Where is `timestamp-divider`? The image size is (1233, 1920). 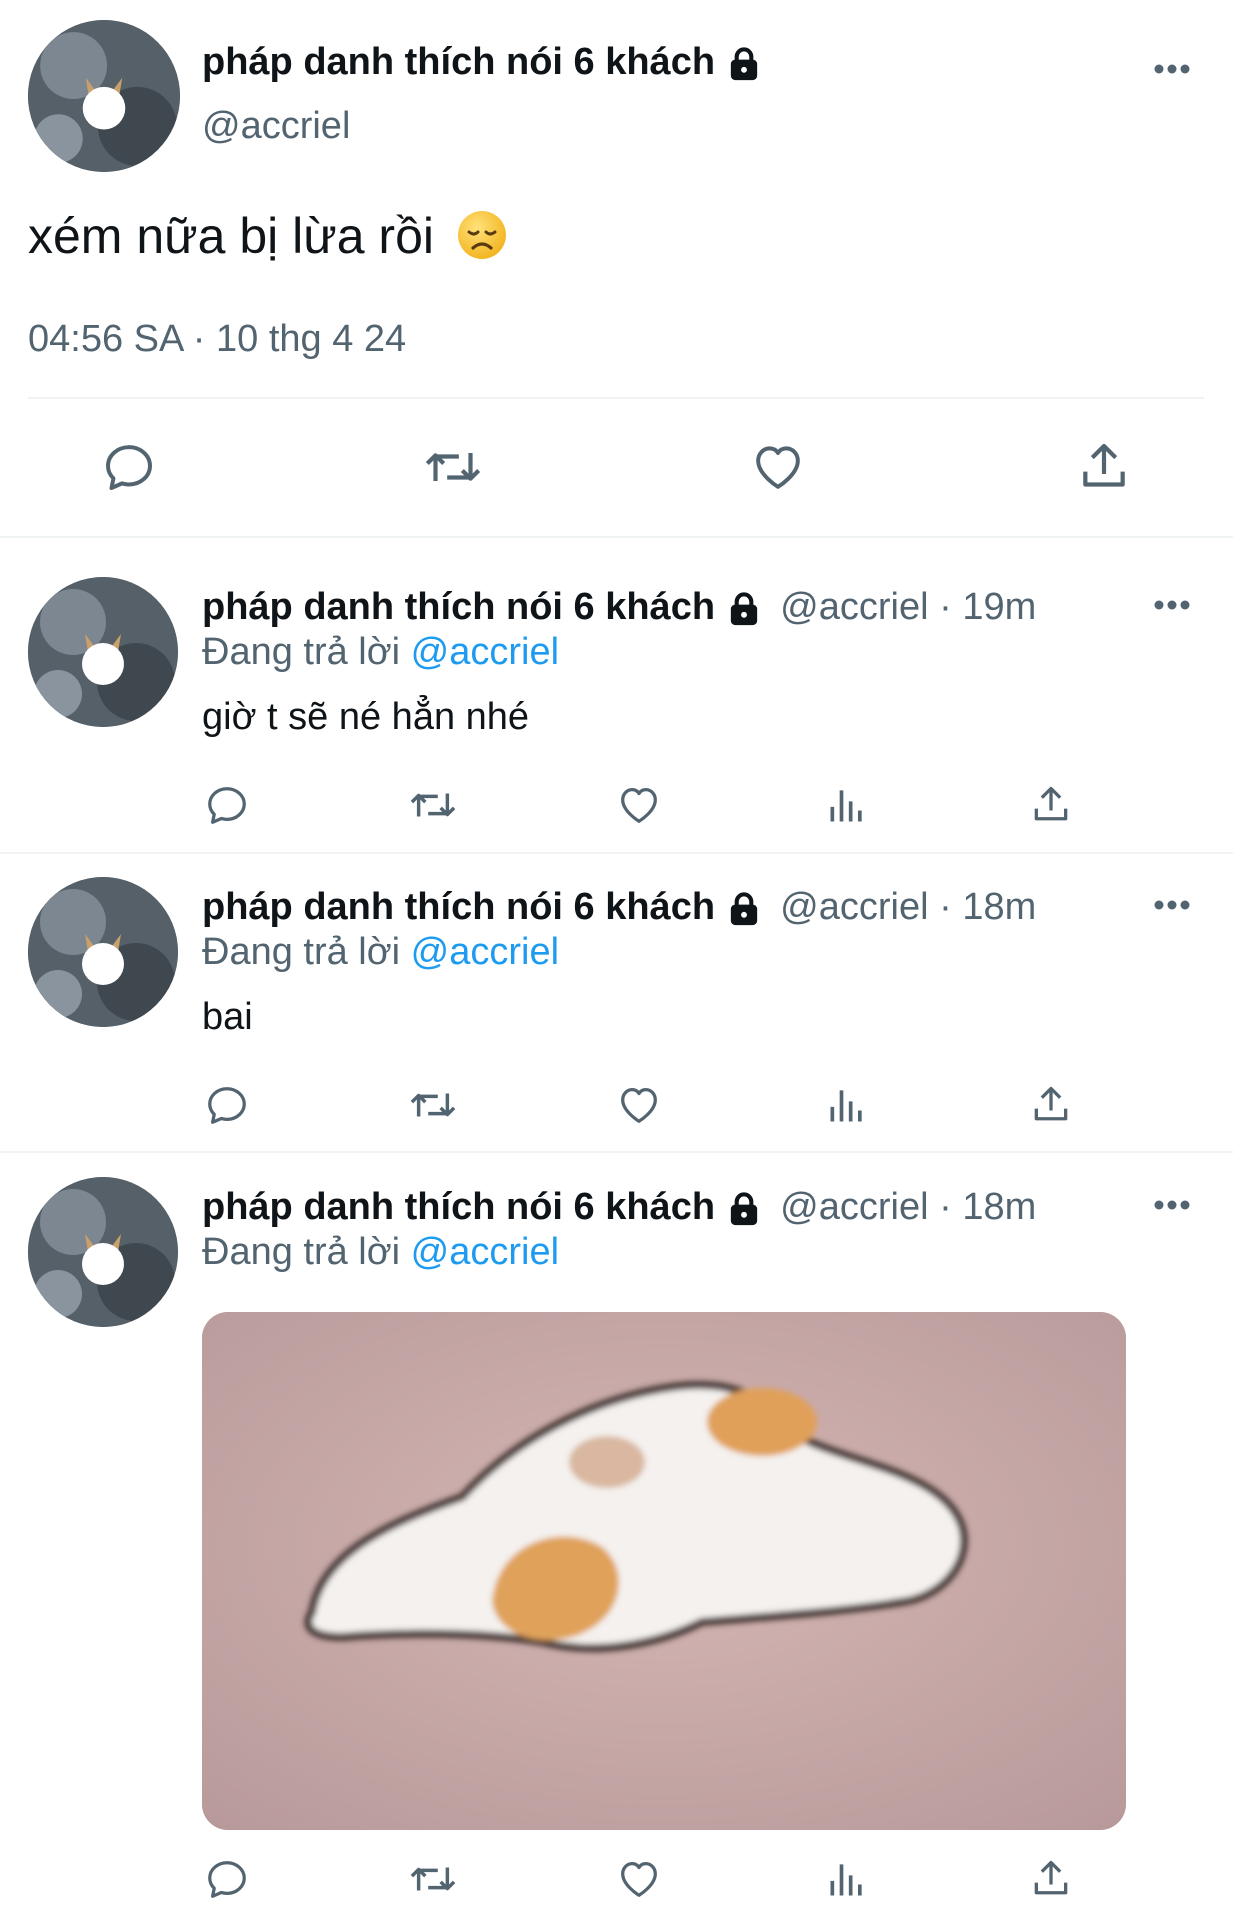
timestamp-divider is located at coordinates (616, 398).